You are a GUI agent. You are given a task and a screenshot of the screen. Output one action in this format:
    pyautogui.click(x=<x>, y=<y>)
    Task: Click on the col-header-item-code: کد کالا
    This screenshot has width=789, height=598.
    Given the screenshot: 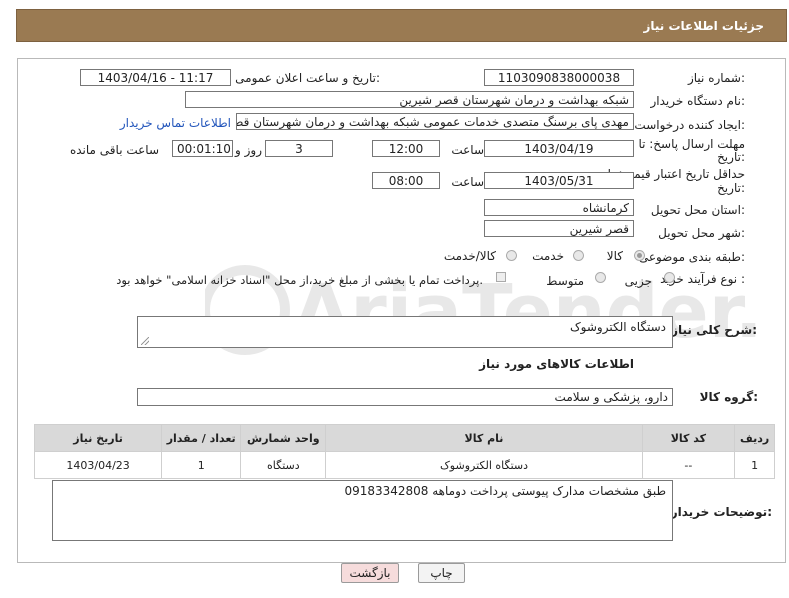 What is the action you would take?
    pyautogui.click(x=688, y=438)
    